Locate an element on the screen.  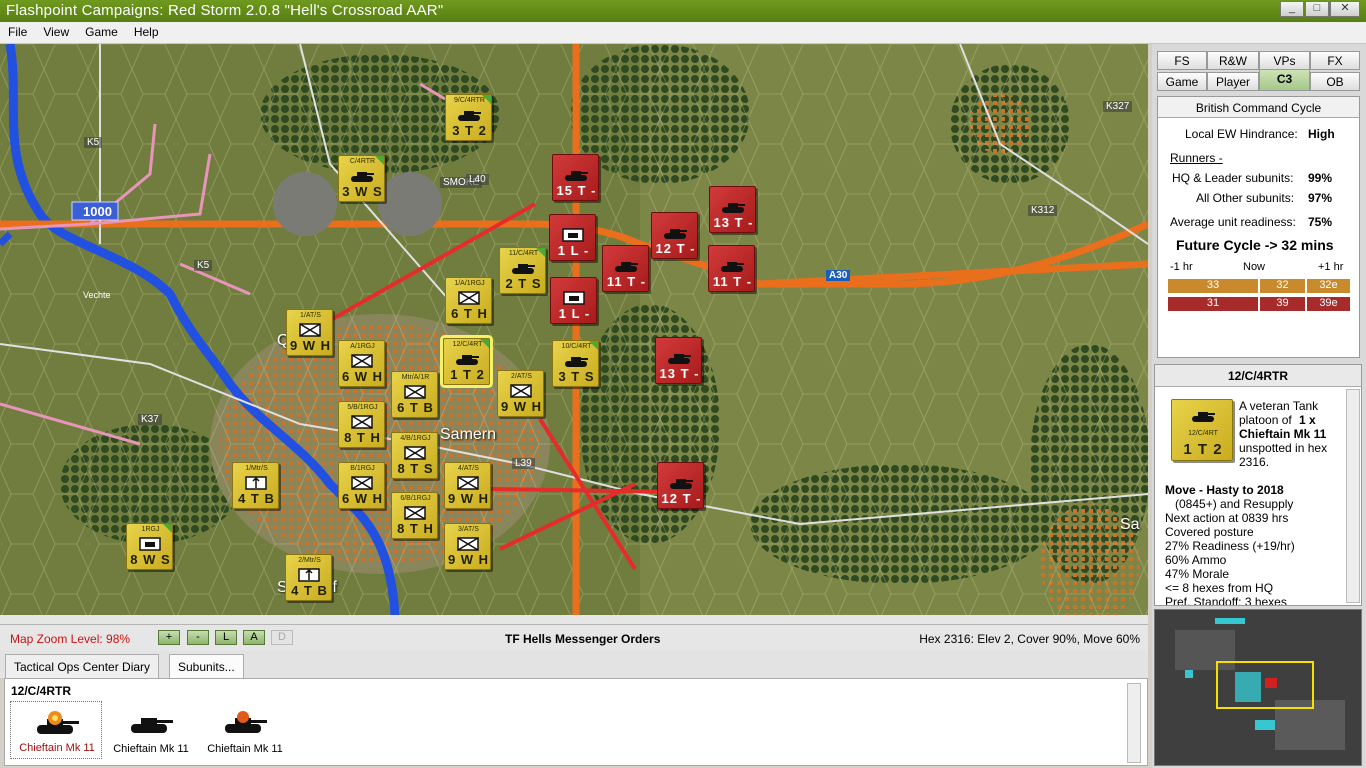
town-samern: Samern is located at coordinates (468, 434).